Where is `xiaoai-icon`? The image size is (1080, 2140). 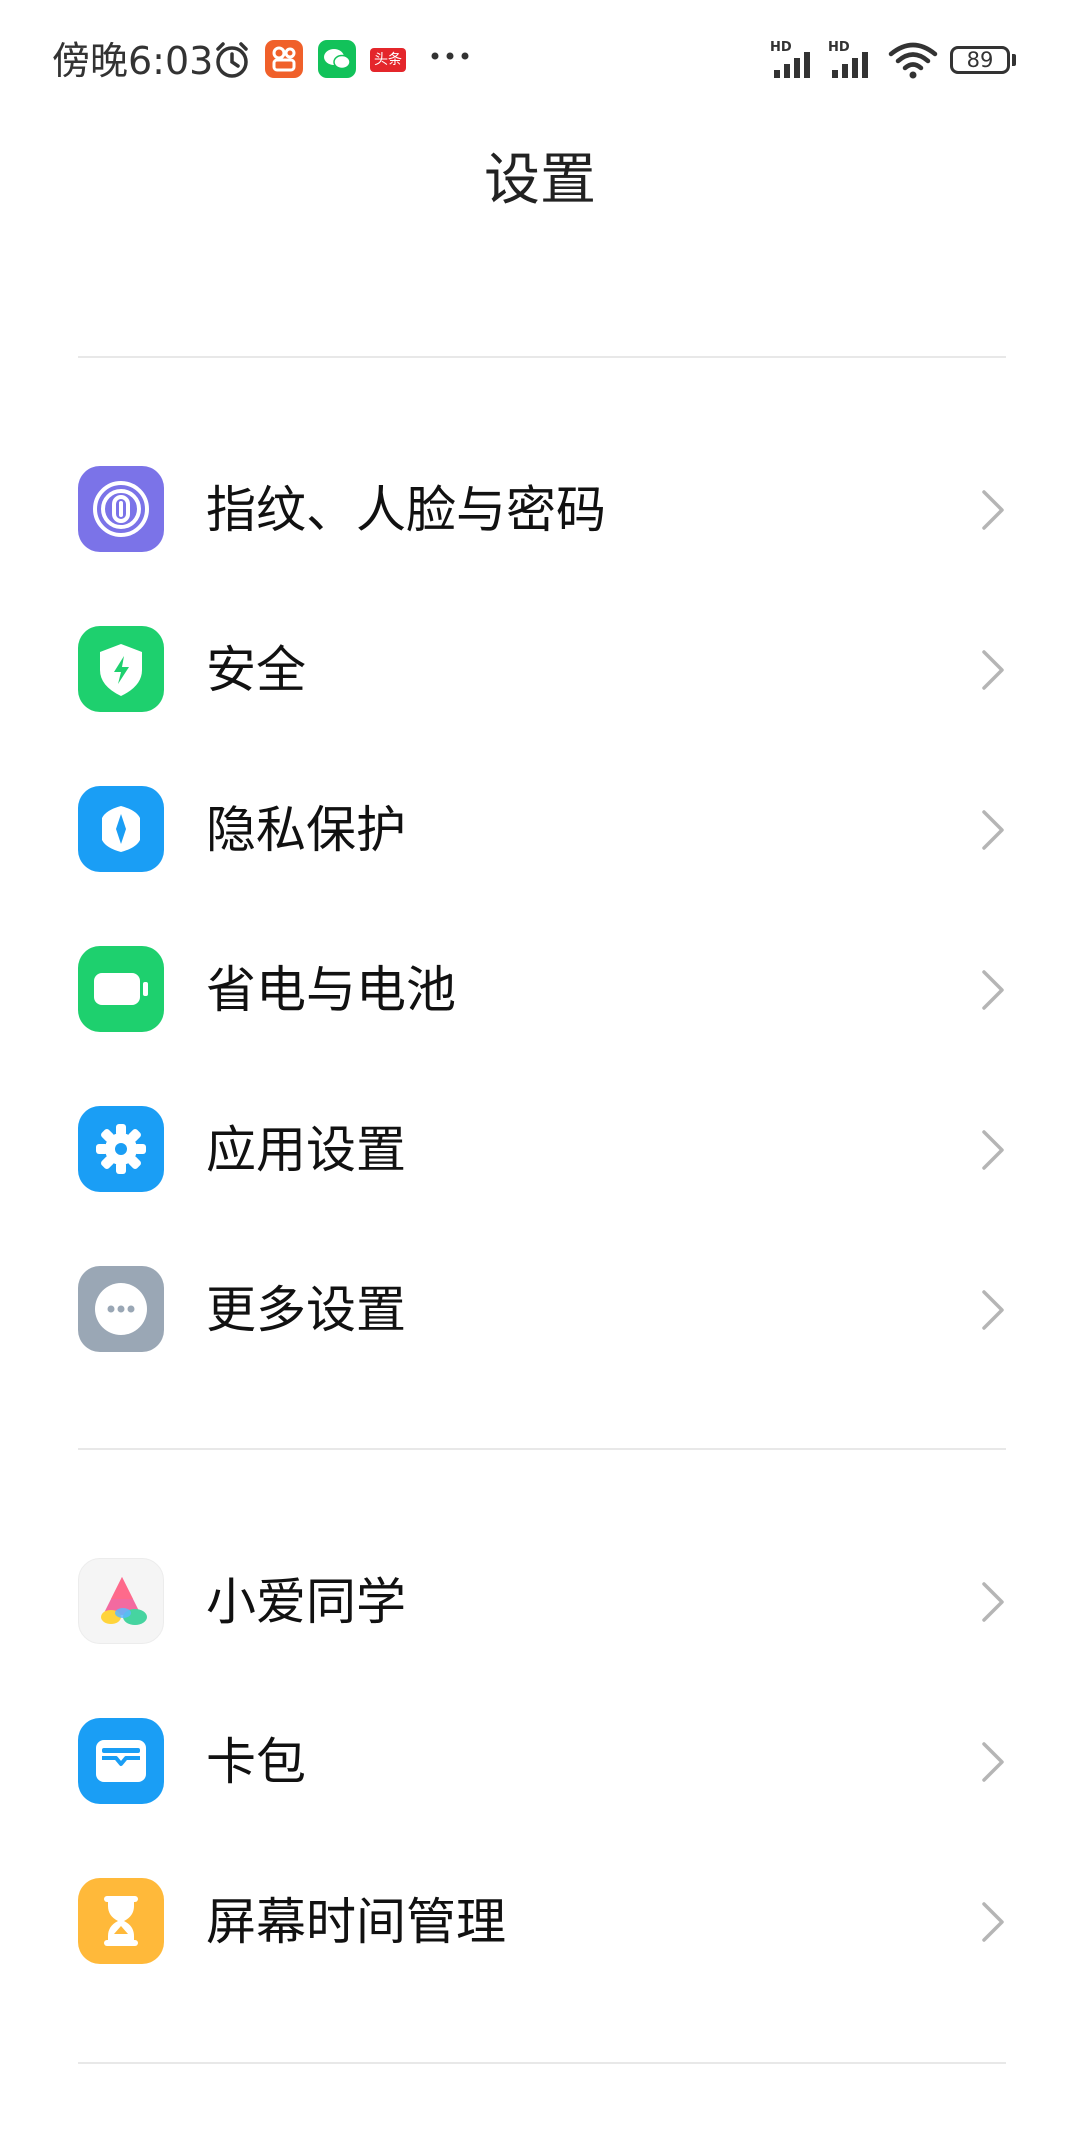
xiaoai-icon is located at coordinates (121, 1601).